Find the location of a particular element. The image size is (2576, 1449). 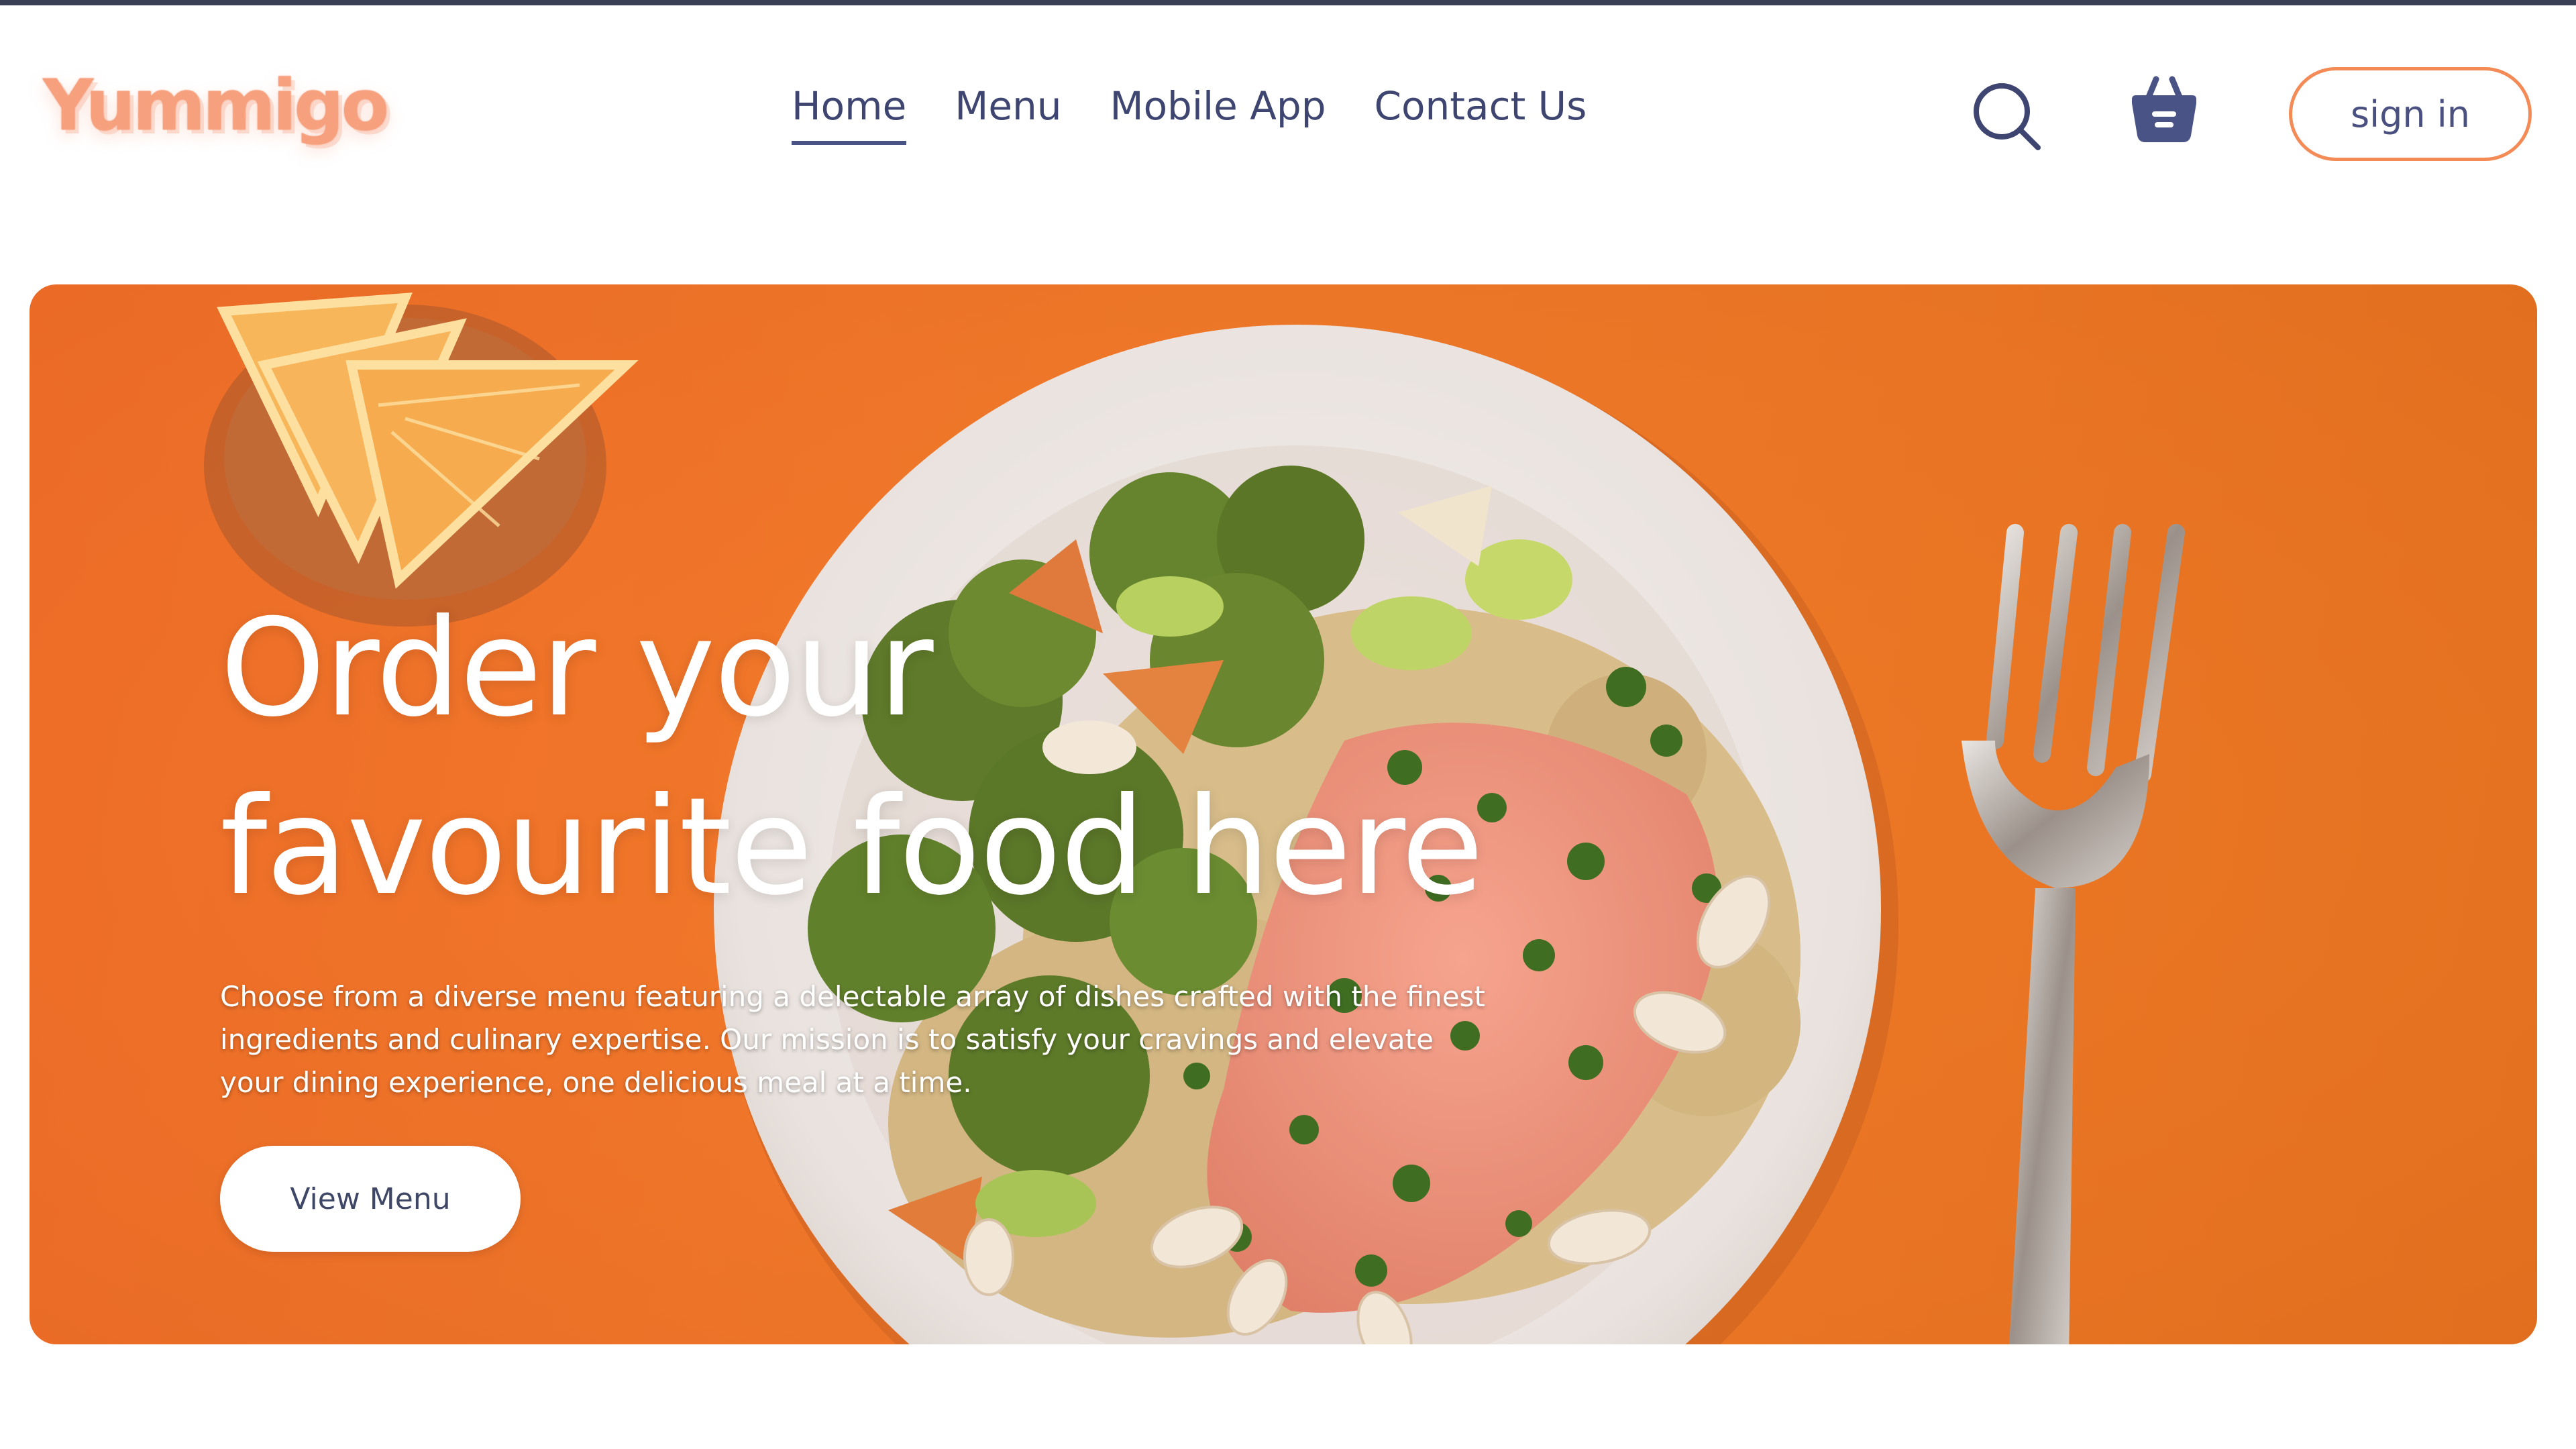

basket-icon is located at coordinates (2164, 109).